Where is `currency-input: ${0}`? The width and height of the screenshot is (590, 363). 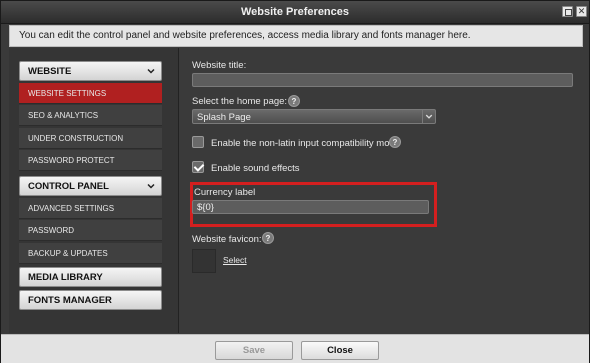
currency-input: ${0} is located at coordinates (310, 207).